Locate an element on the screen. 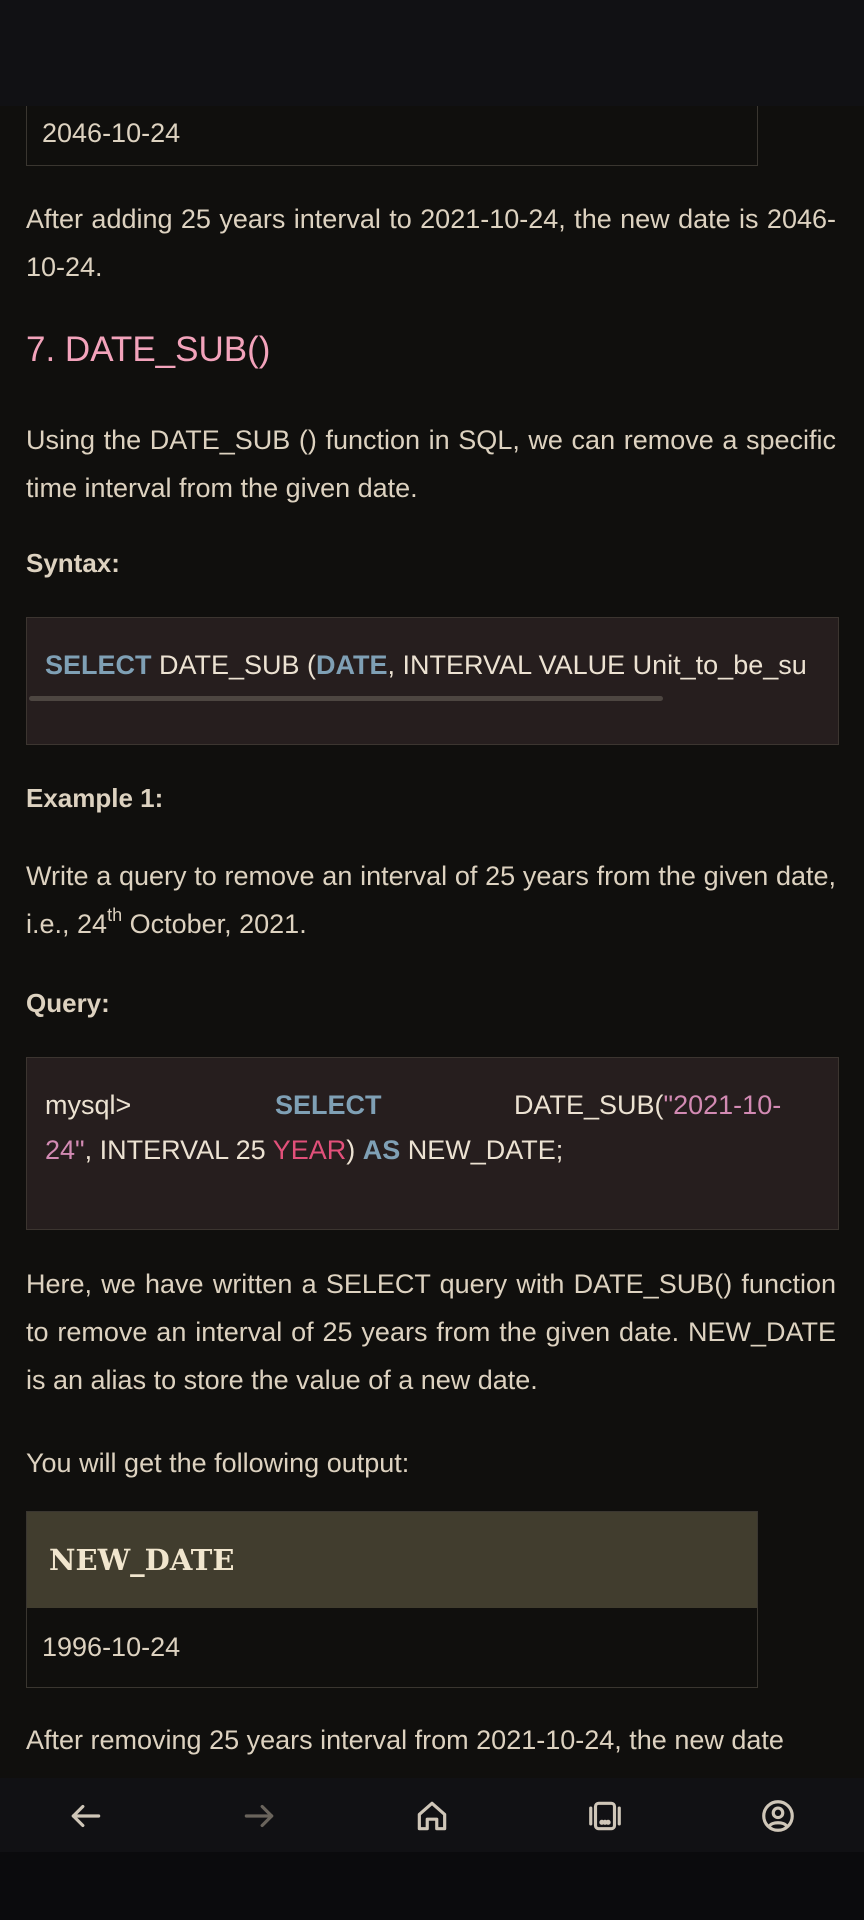  status-bar is located at coordinates (432, 53).